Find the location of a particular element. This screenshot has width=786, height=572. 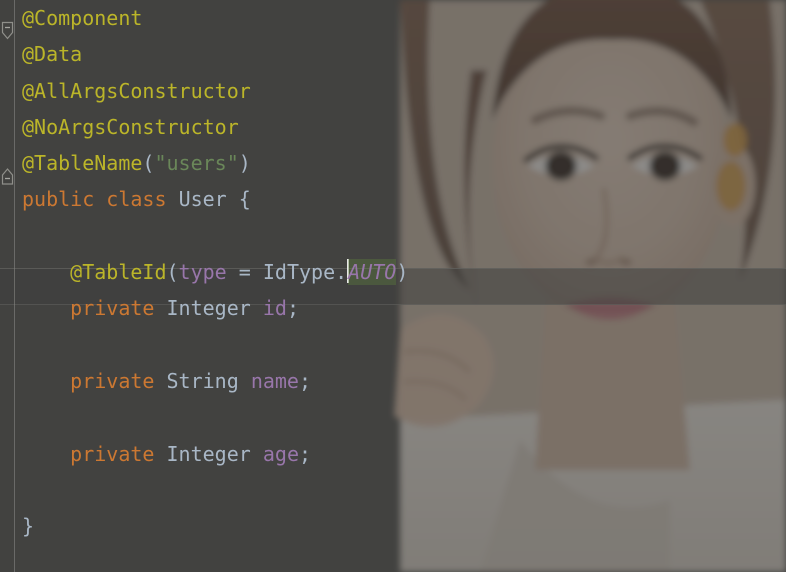

token-field: name is located at coordinates (274, 380).